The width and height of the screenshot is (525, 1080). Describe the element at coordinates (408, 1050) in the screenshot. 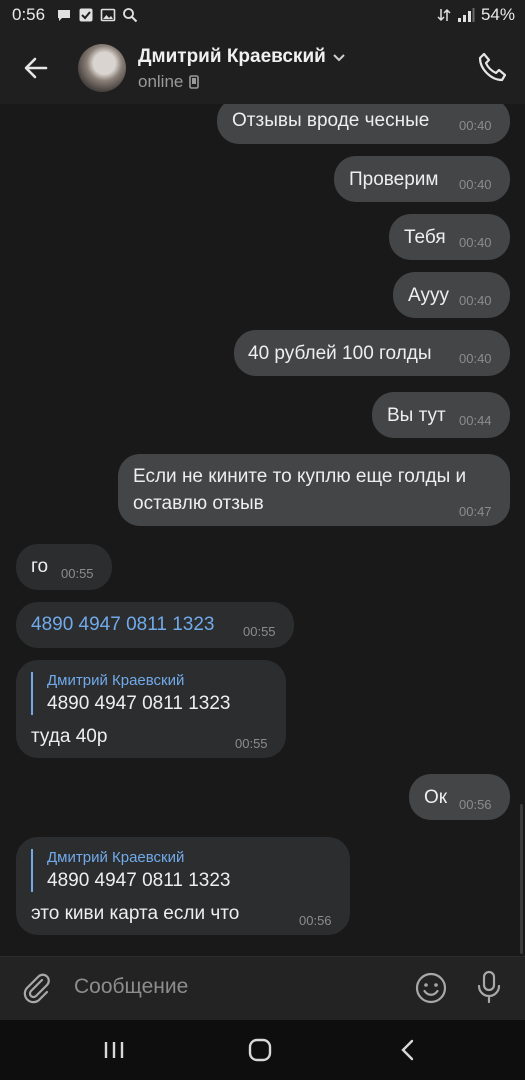

I see `back-nav-icon` at that location.